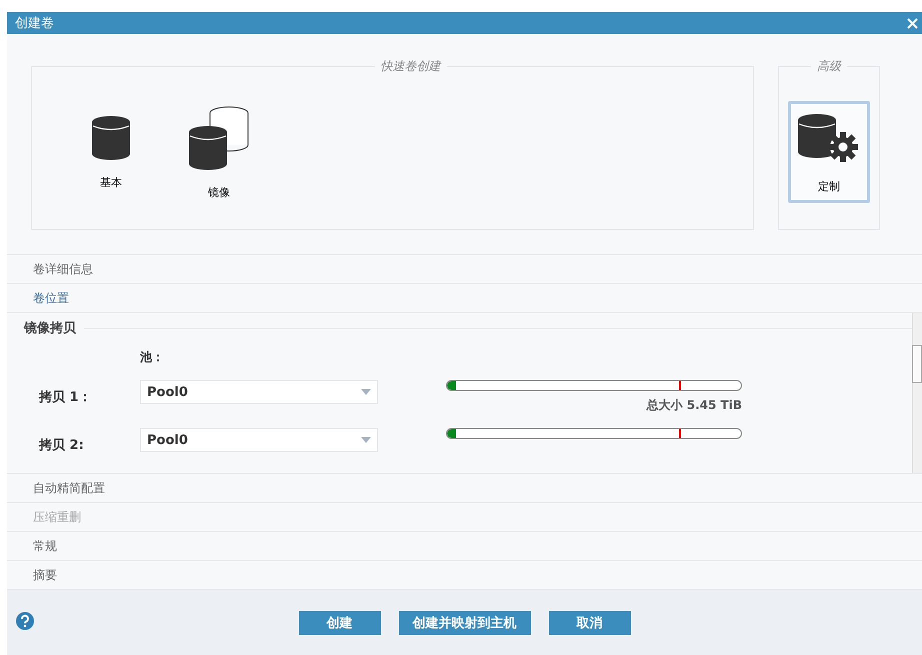  What do you see at coordinates (61, 445) in the screenshot?
I see `copy-label: 拷贝 2:` at bounding box center [61, 445].